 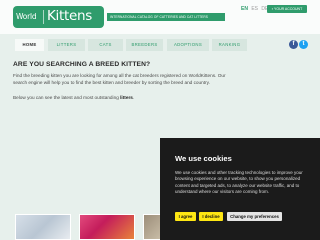 I want to click on site-logo: World Kittens, so click(x=58, y=17).